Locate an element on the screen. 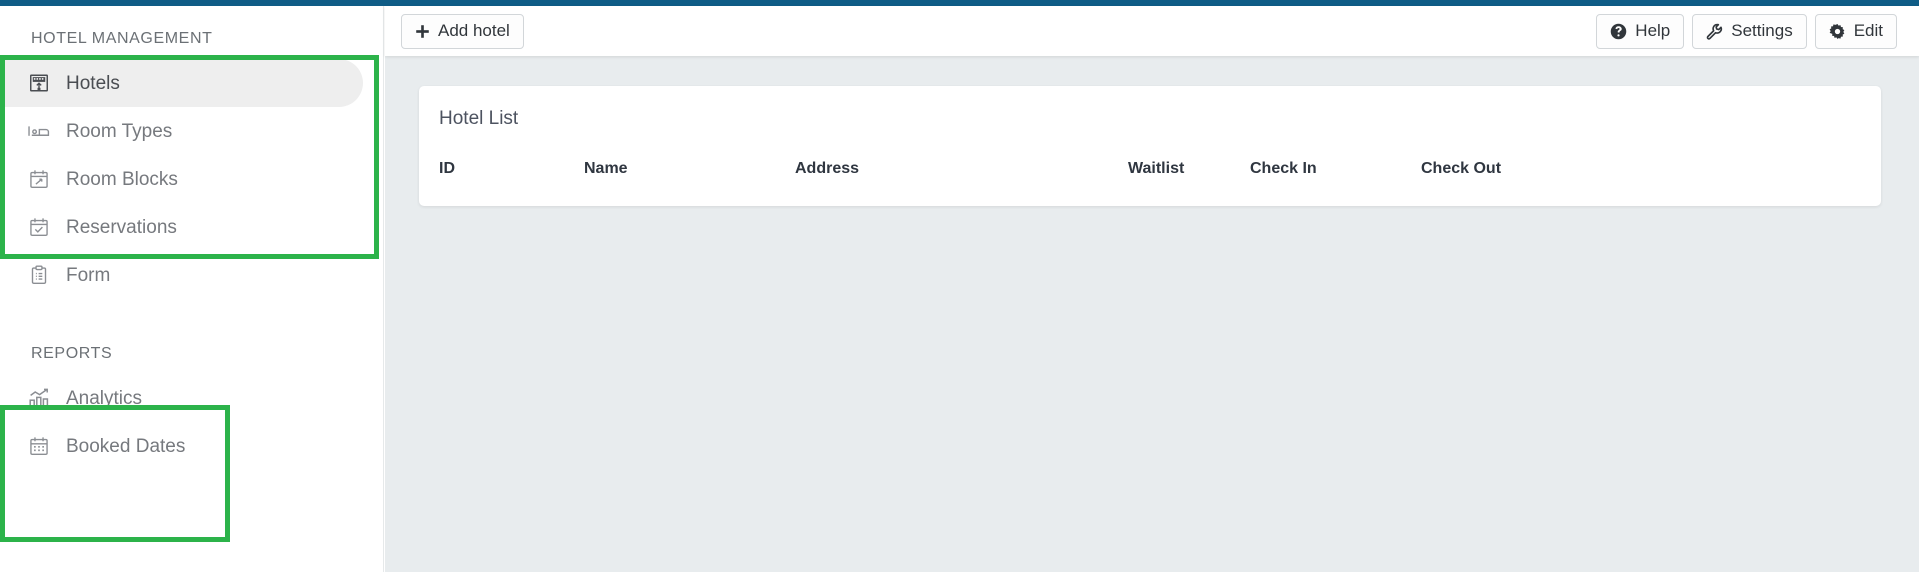 This screenshot has height=572, width=1919. sidebar-item-analytics: Analytics is located at coordinates (191, 398).